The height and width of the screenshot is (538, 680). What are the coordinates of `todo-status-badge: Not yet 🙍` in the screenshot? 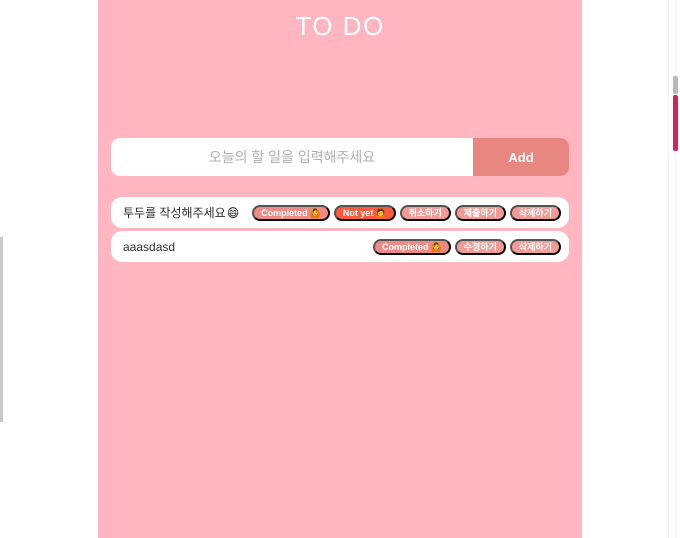 It's located at (364, 212).